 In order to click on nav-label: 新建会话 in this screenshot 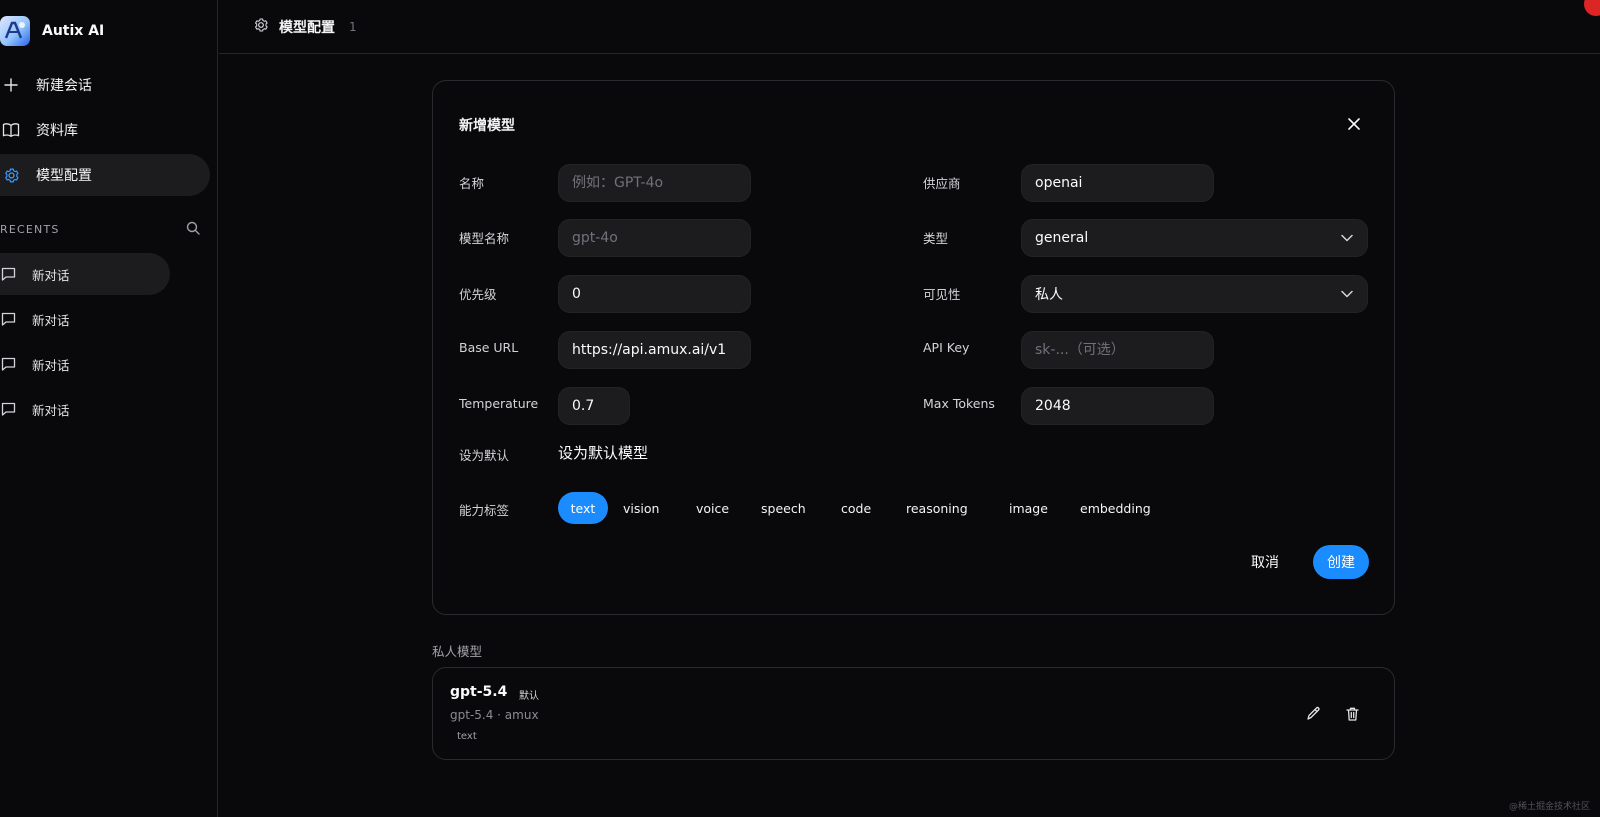, I will do `click(64, 86)`.